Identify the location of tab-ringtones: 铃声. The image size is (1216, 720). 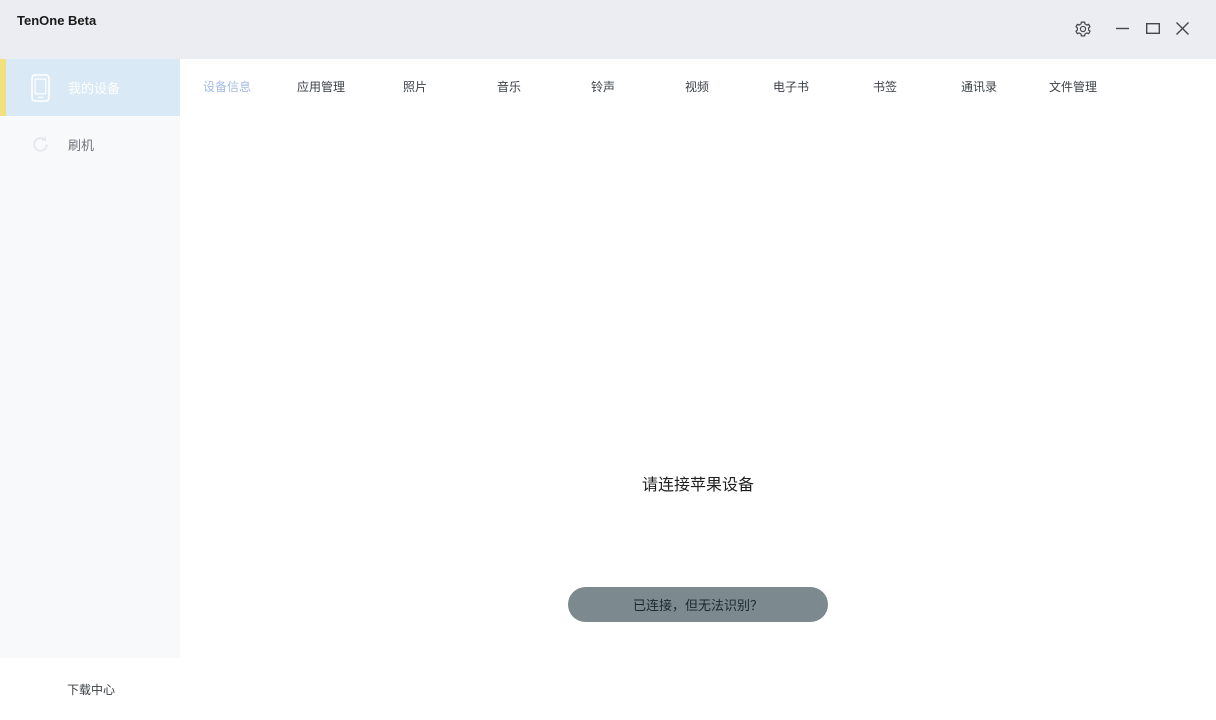
(603, 87).